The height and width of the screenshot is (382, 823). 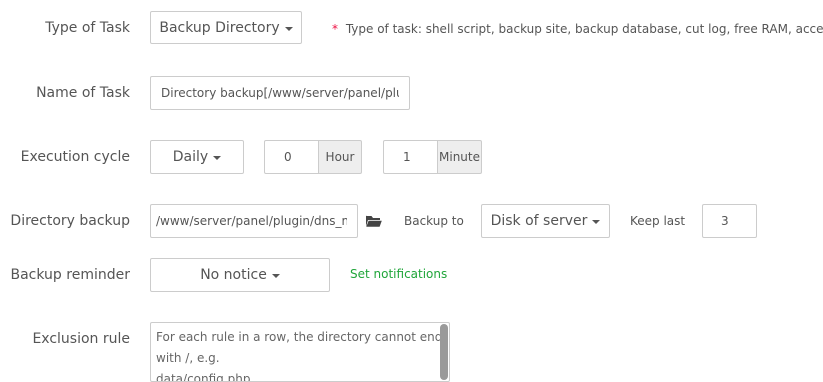 I want to click on keep-last-label: Keep last, so click(x=658, y=221).